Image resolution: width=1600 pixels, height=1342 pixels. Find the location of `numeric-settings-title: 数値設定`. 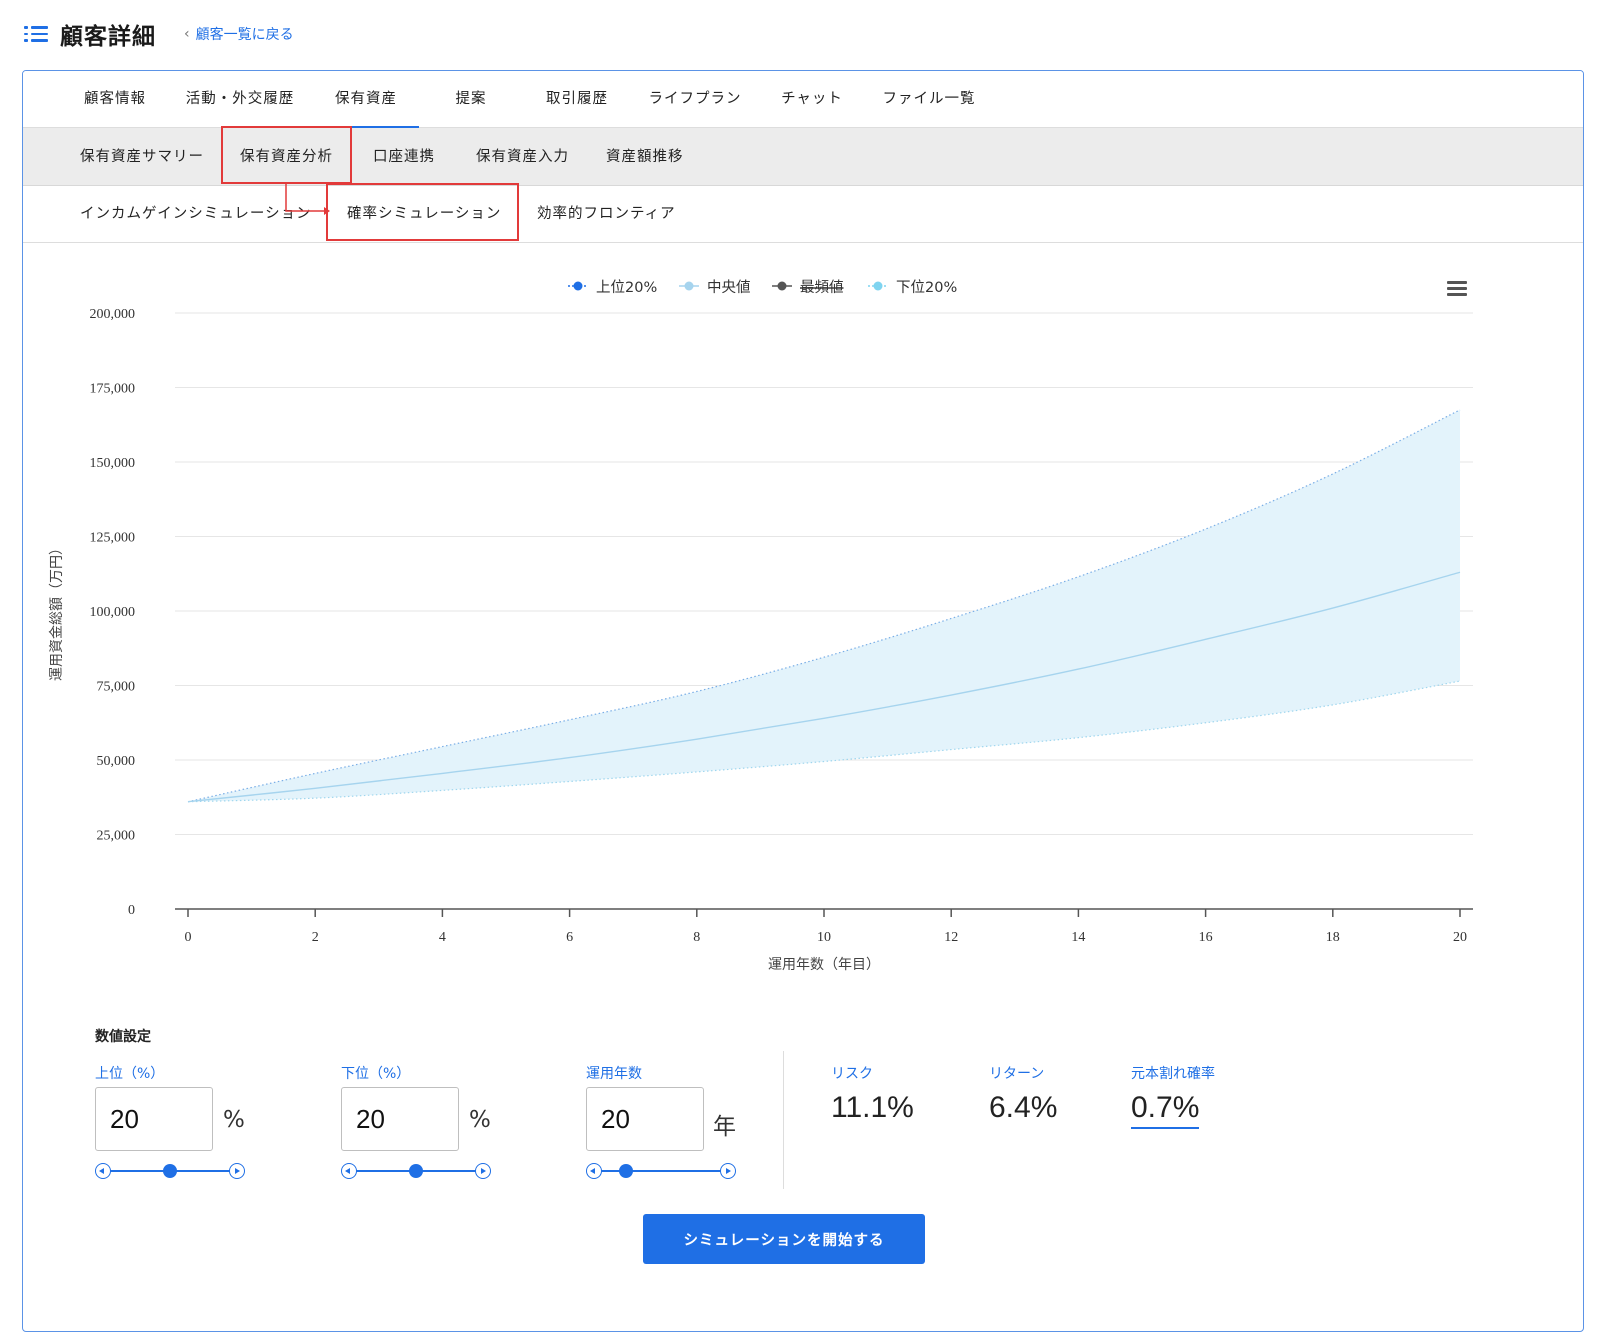

numeric-settings-title: 数値設定 is located at coordinates (123, 1037).